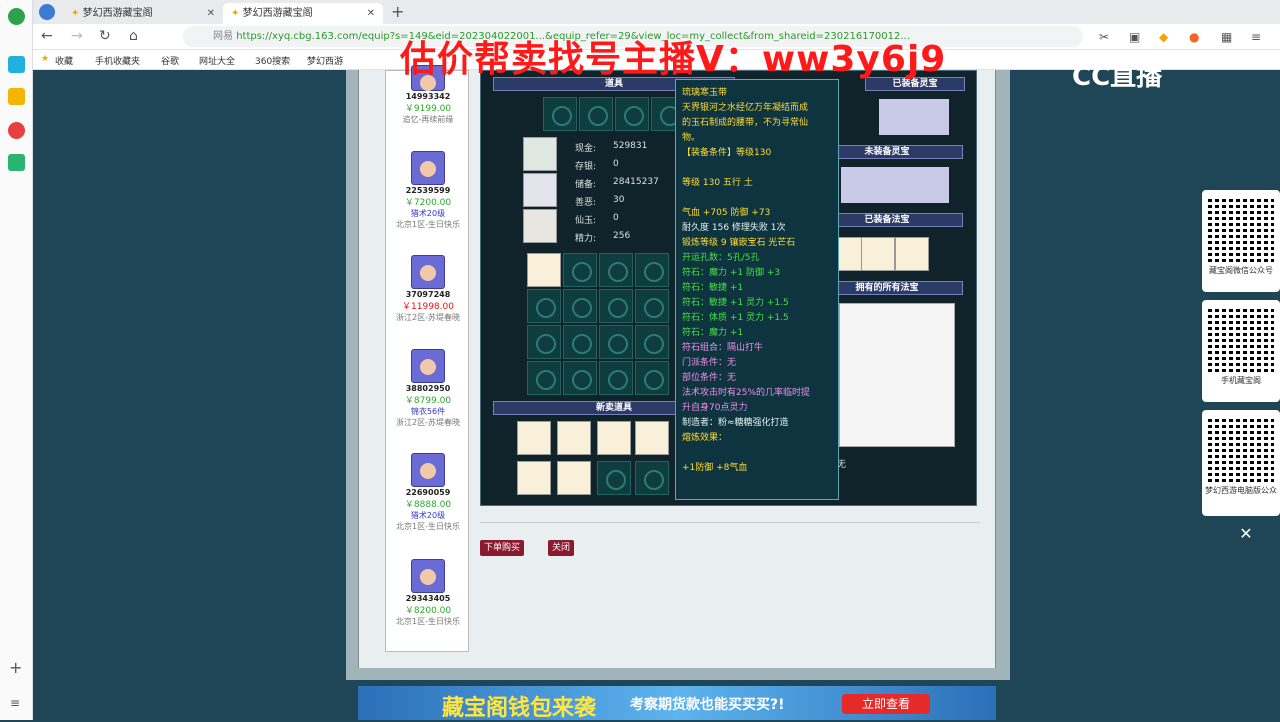 The width and height of the screenshot is (1280, 722). I want to click on extension-icon: ▣, so click(1134, 37).